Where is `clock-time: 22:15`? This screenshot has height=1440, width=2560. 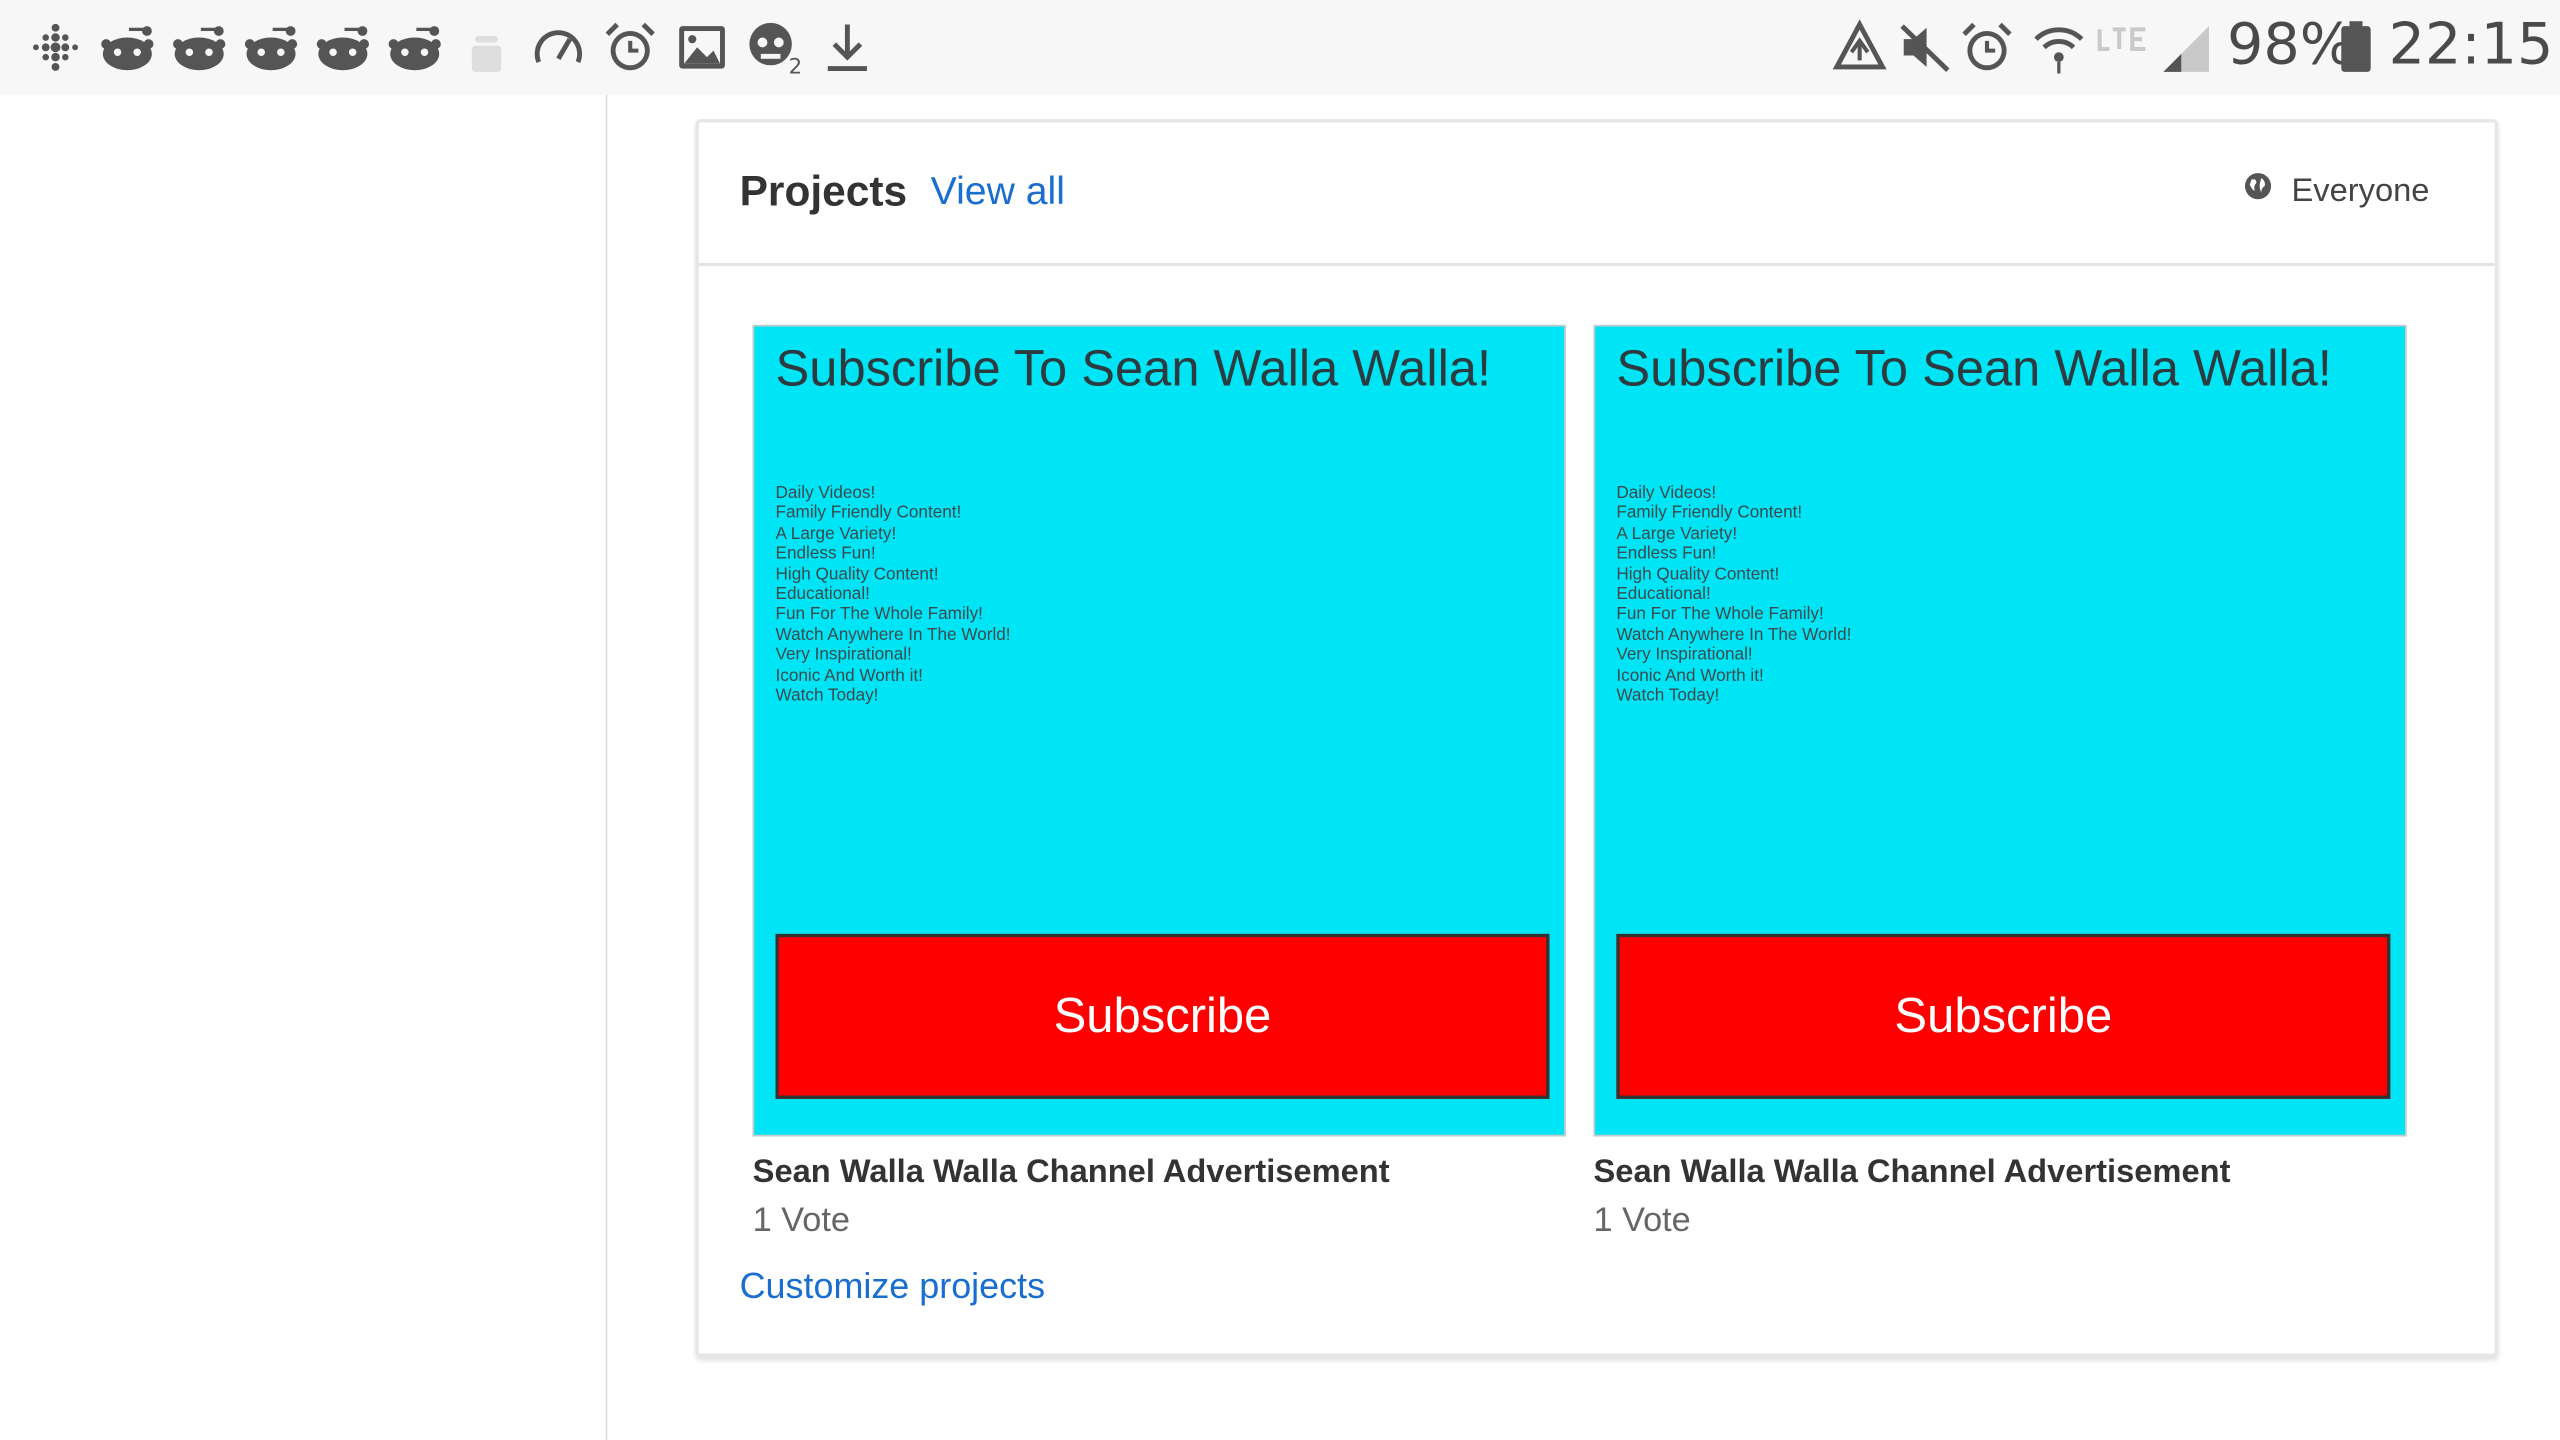 clock-time: 22:15 is located at coordinates (2471, 46).